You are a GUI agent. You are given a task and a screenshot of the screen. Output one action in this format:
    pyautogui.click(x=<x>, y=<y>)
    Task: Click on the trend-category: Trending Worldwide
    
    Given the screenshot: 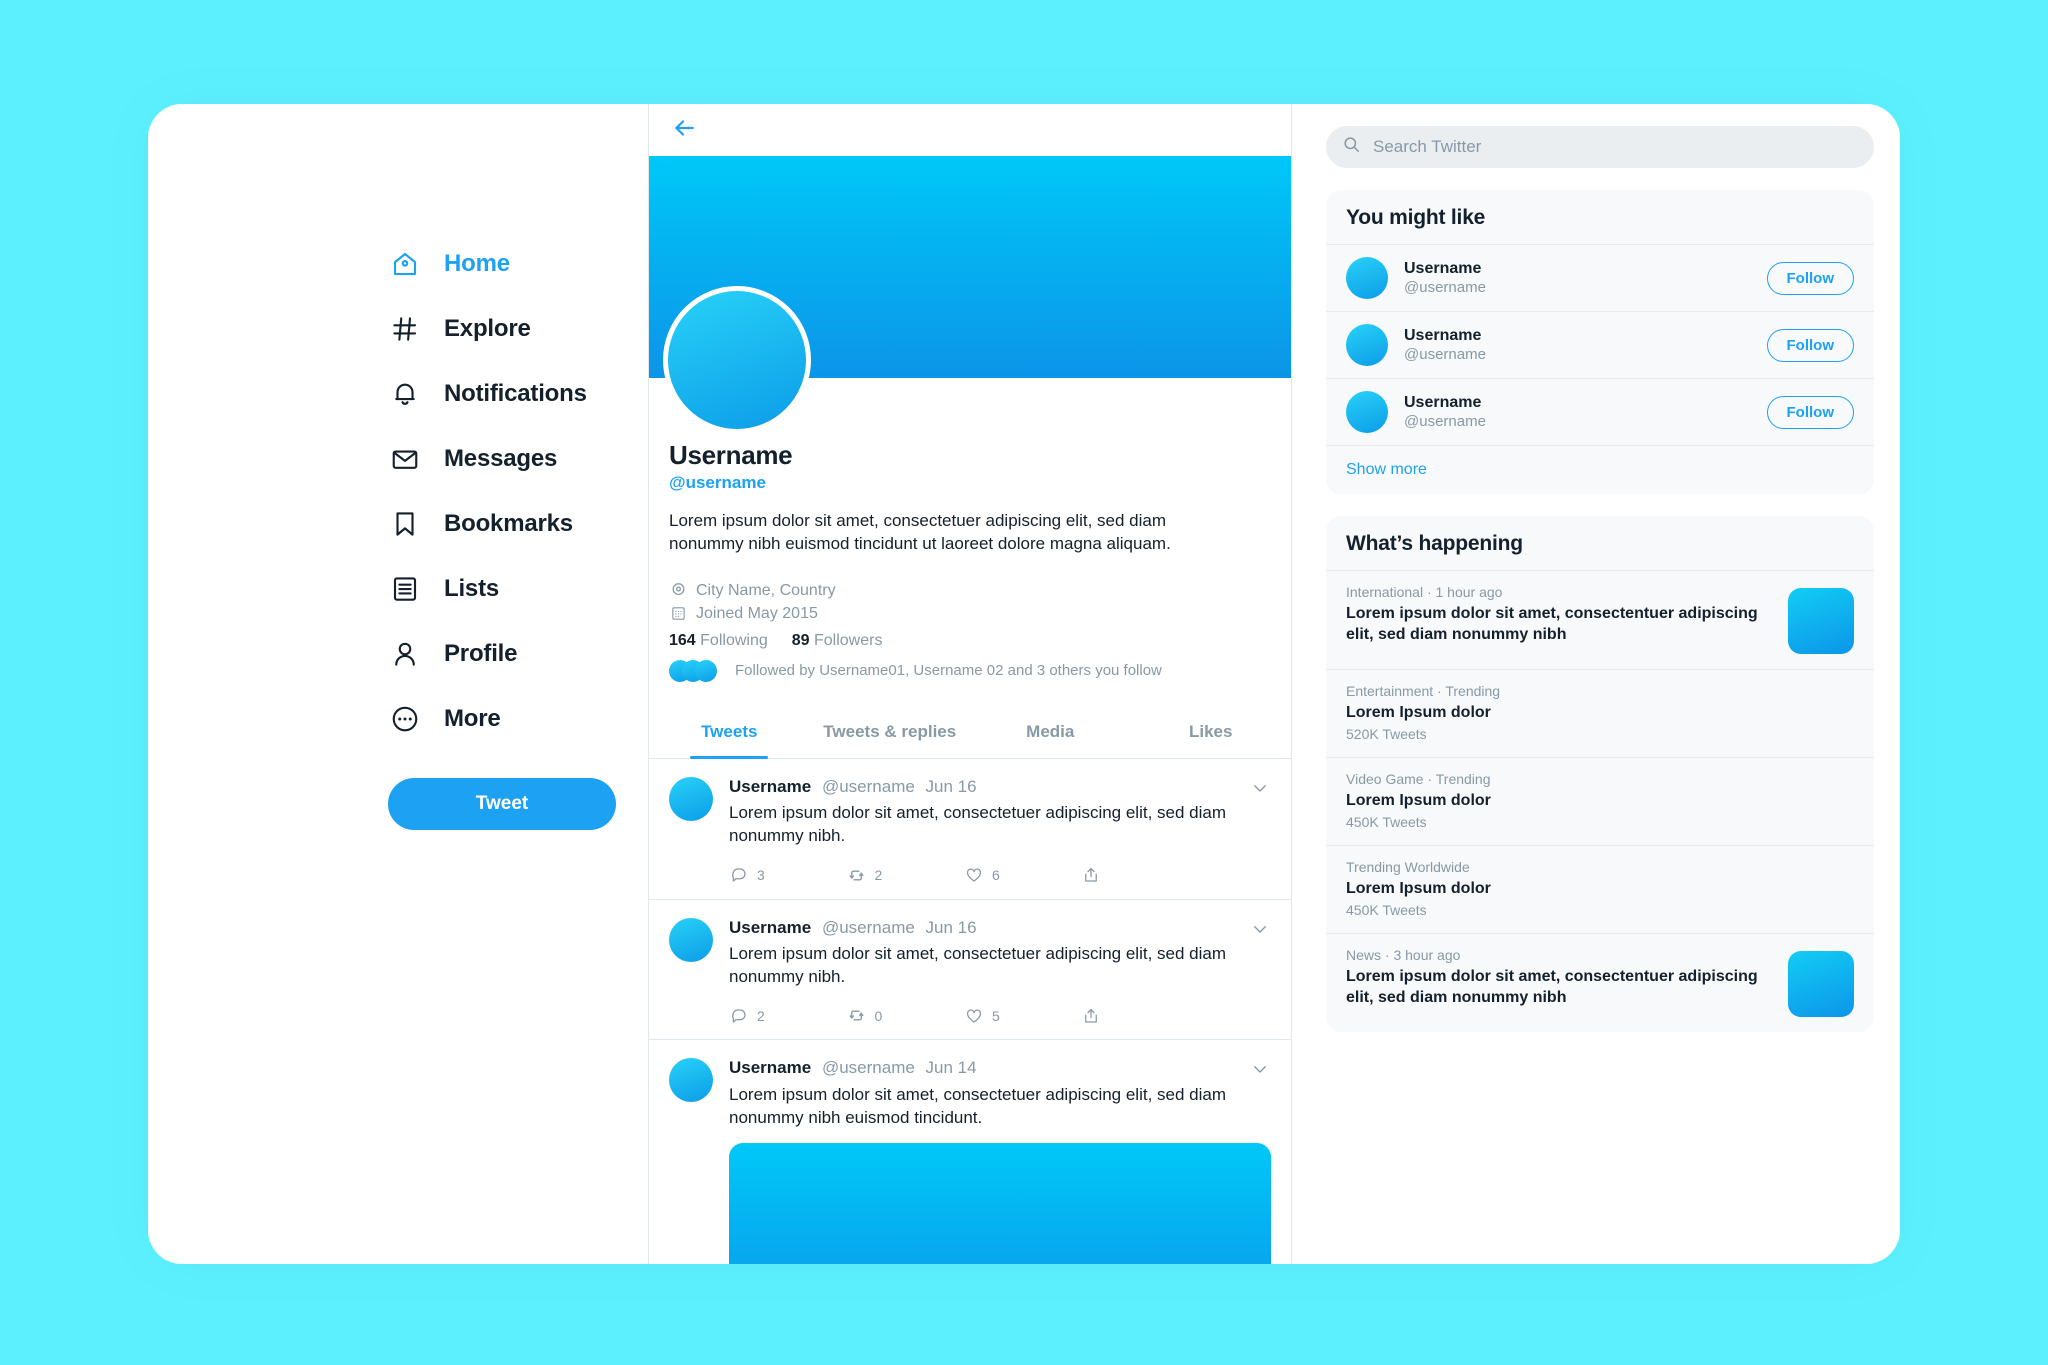 What is the action you would take?
    pyautogui.click(x=1408, y=867)
    